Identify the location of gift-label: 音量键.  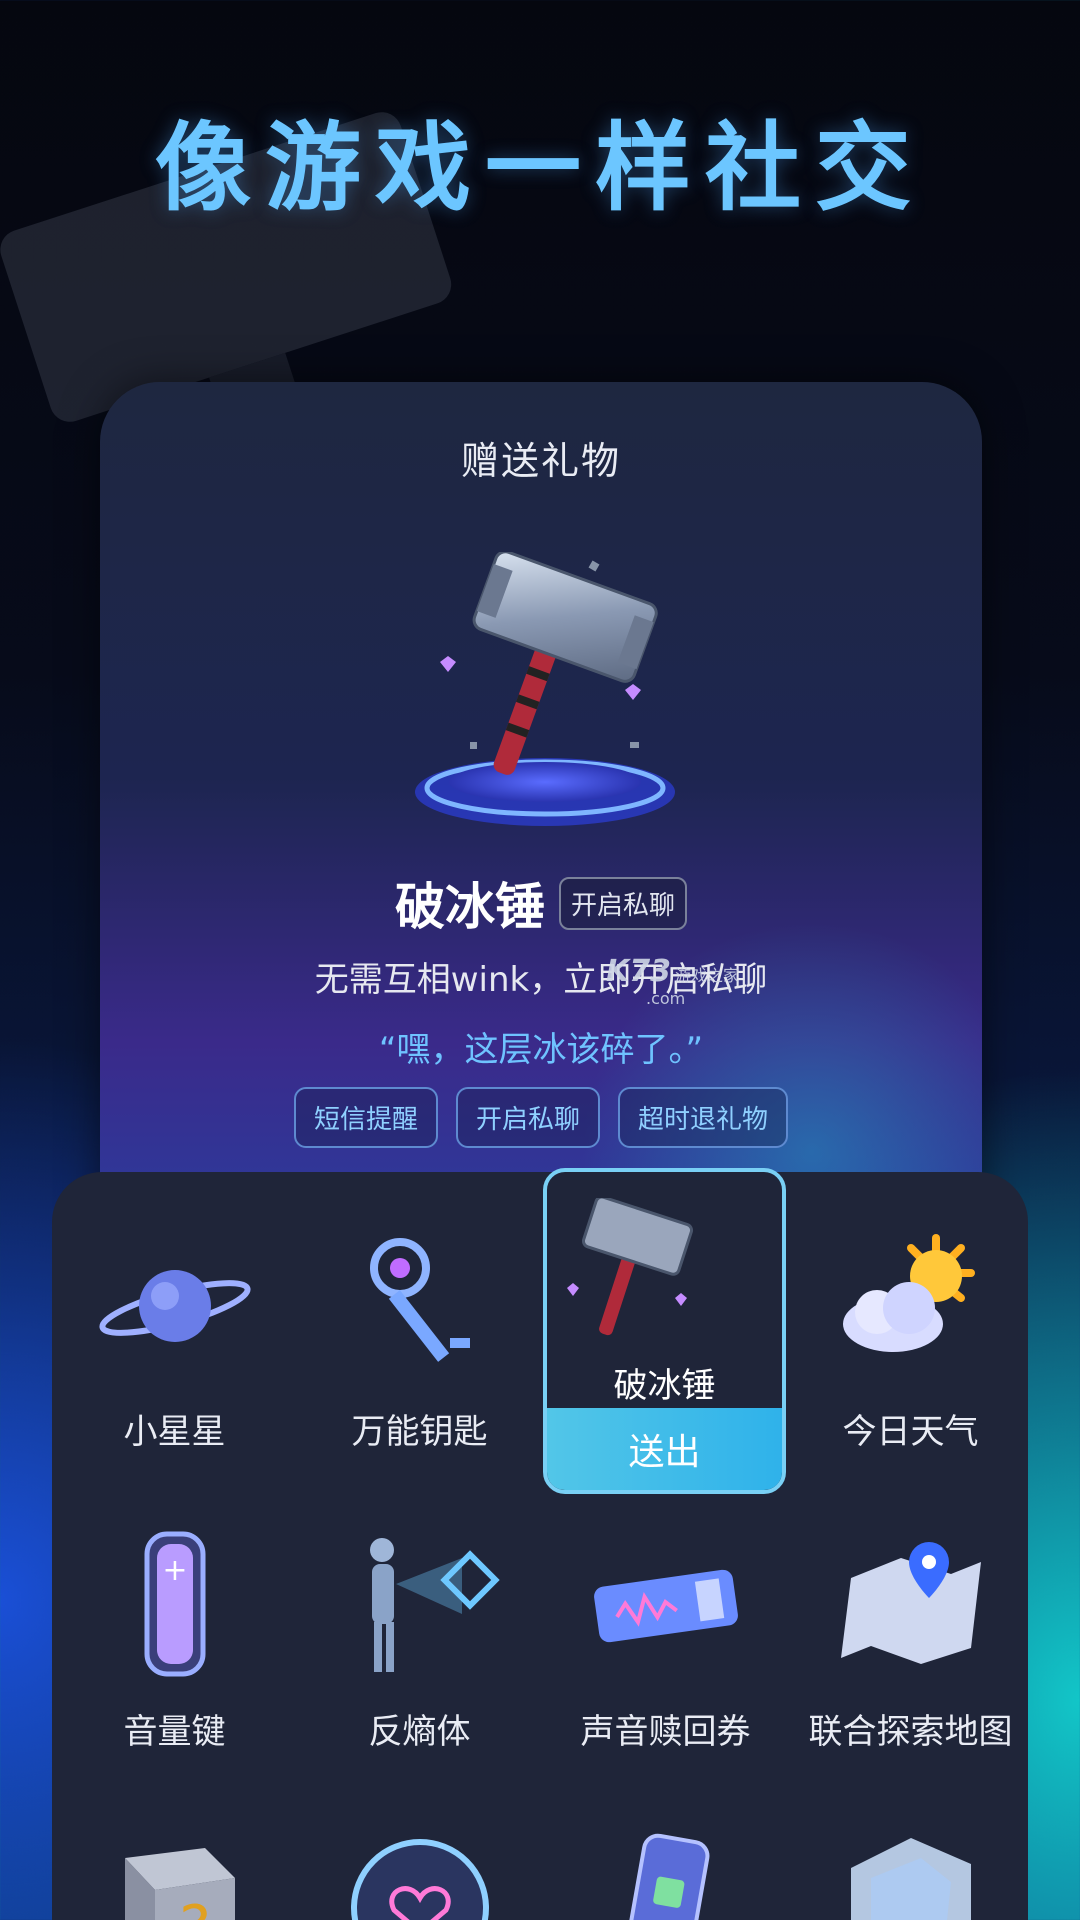
(174, 1732).